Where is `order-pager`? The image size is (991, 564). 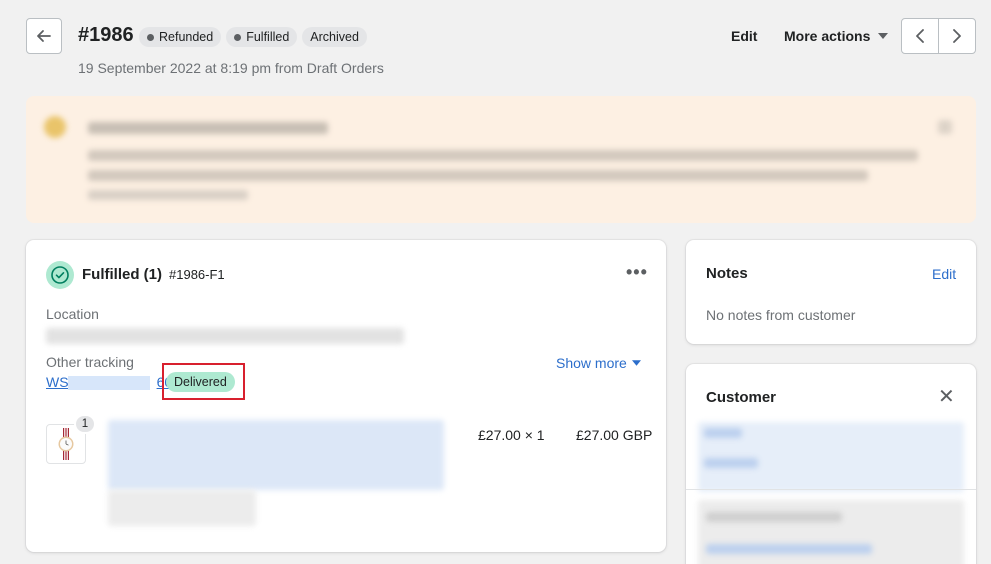 order-pager is located at coordinates (938, 36).